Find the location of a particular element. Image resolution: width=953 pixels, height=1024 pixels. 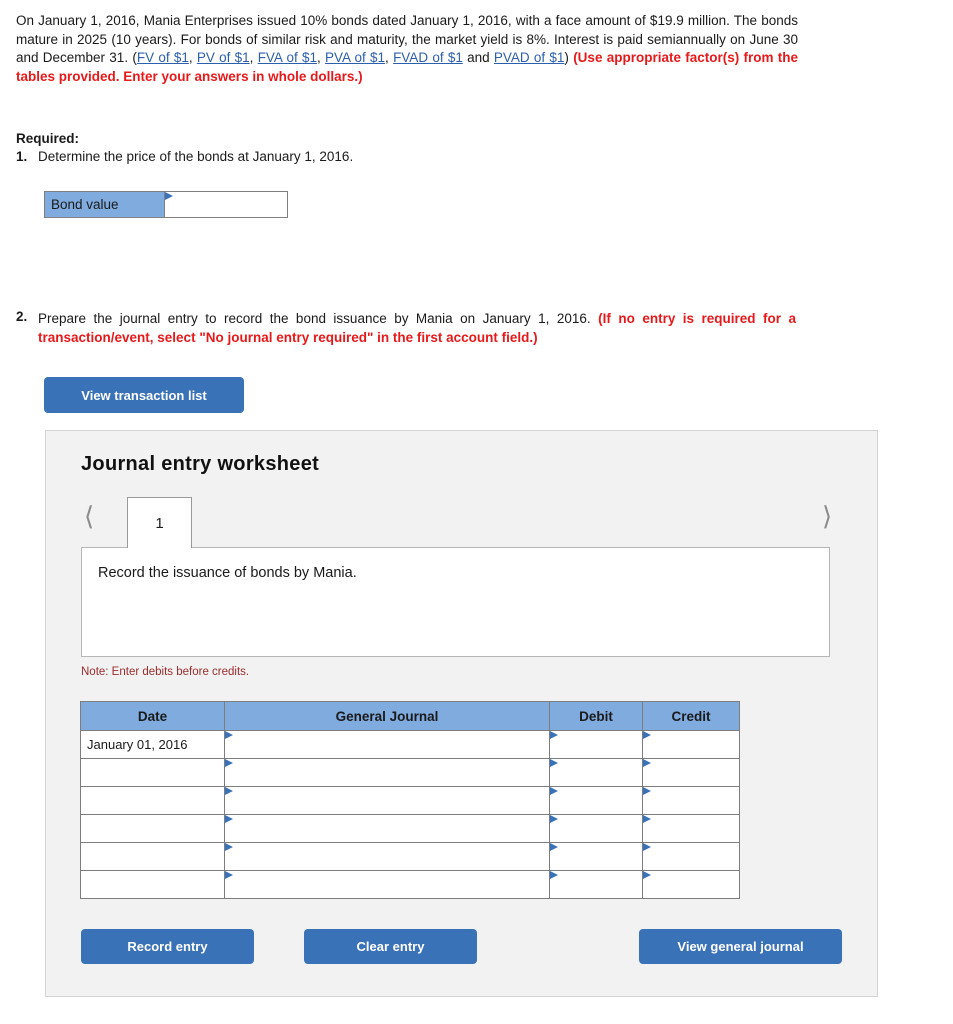

column-header-general-journal: General Journal is located at coordinates (387, 716).